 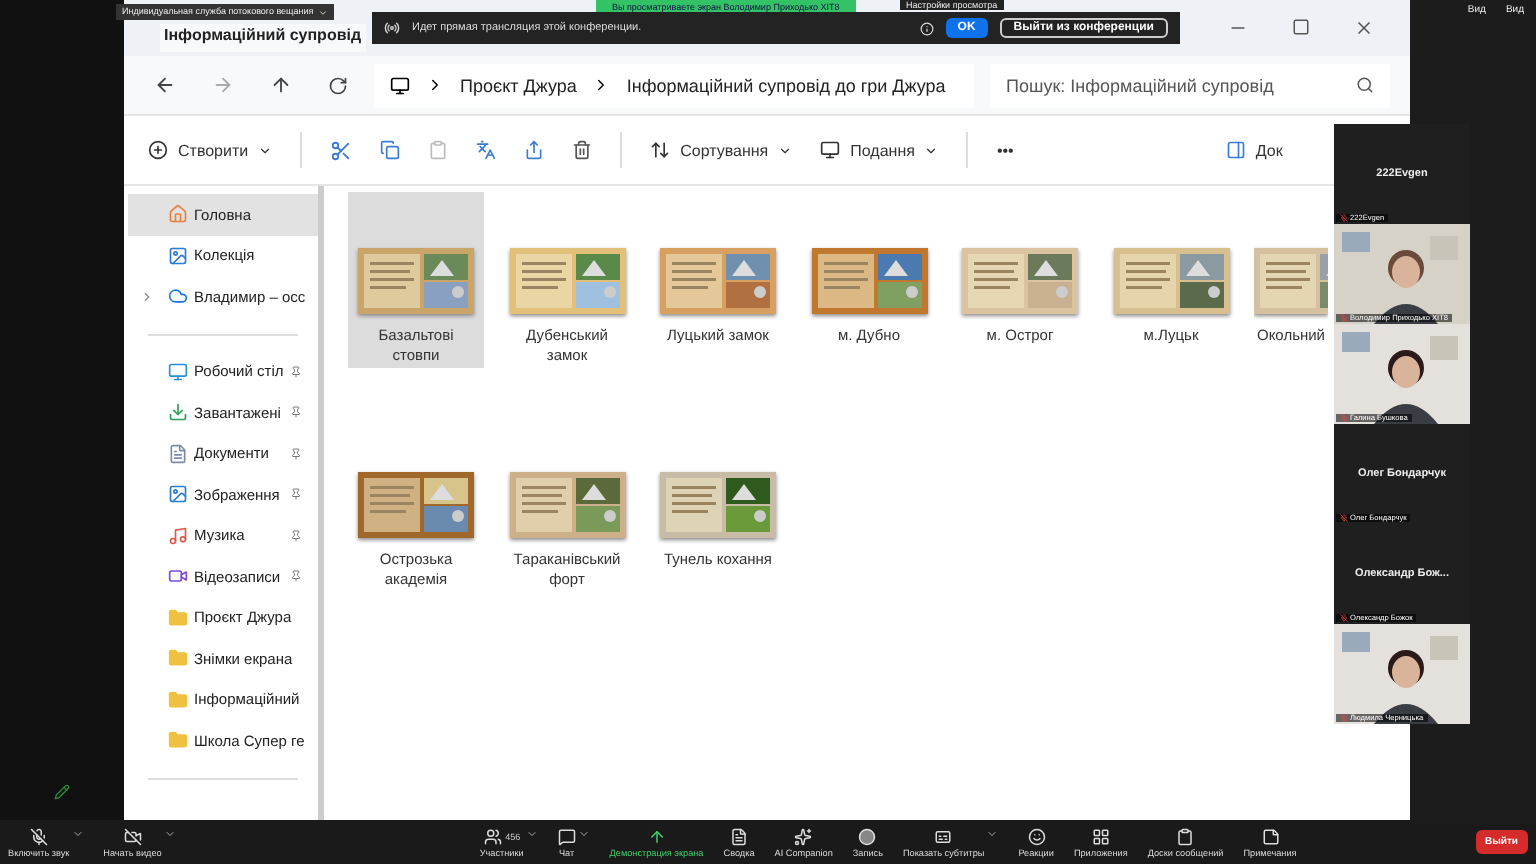 What do you see at coordinates (1301, 27) in the screenshot?
I see `maximize-icon` at bounding box center [1301, 27].